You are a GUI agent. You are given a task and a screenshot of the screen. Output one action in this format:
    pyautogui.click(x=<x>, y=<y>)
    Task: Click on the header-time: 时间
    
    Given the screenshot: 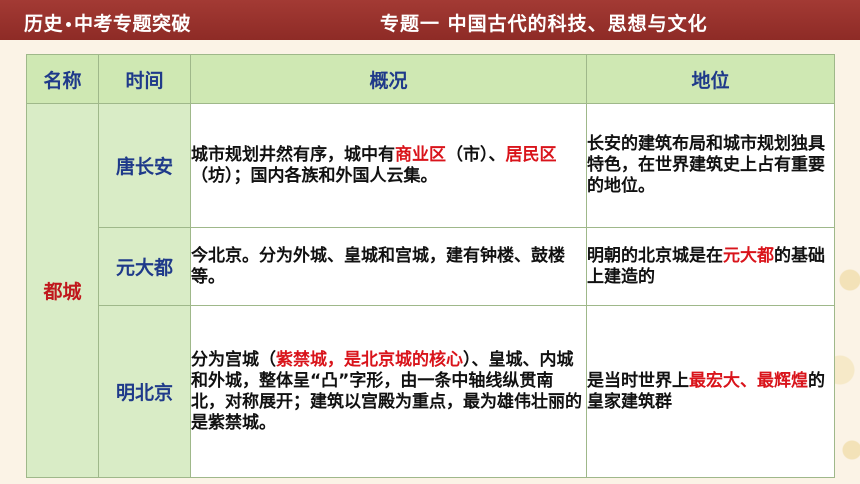 What is the action you would take?
    pyautogui.click(x=144, y=79)
    